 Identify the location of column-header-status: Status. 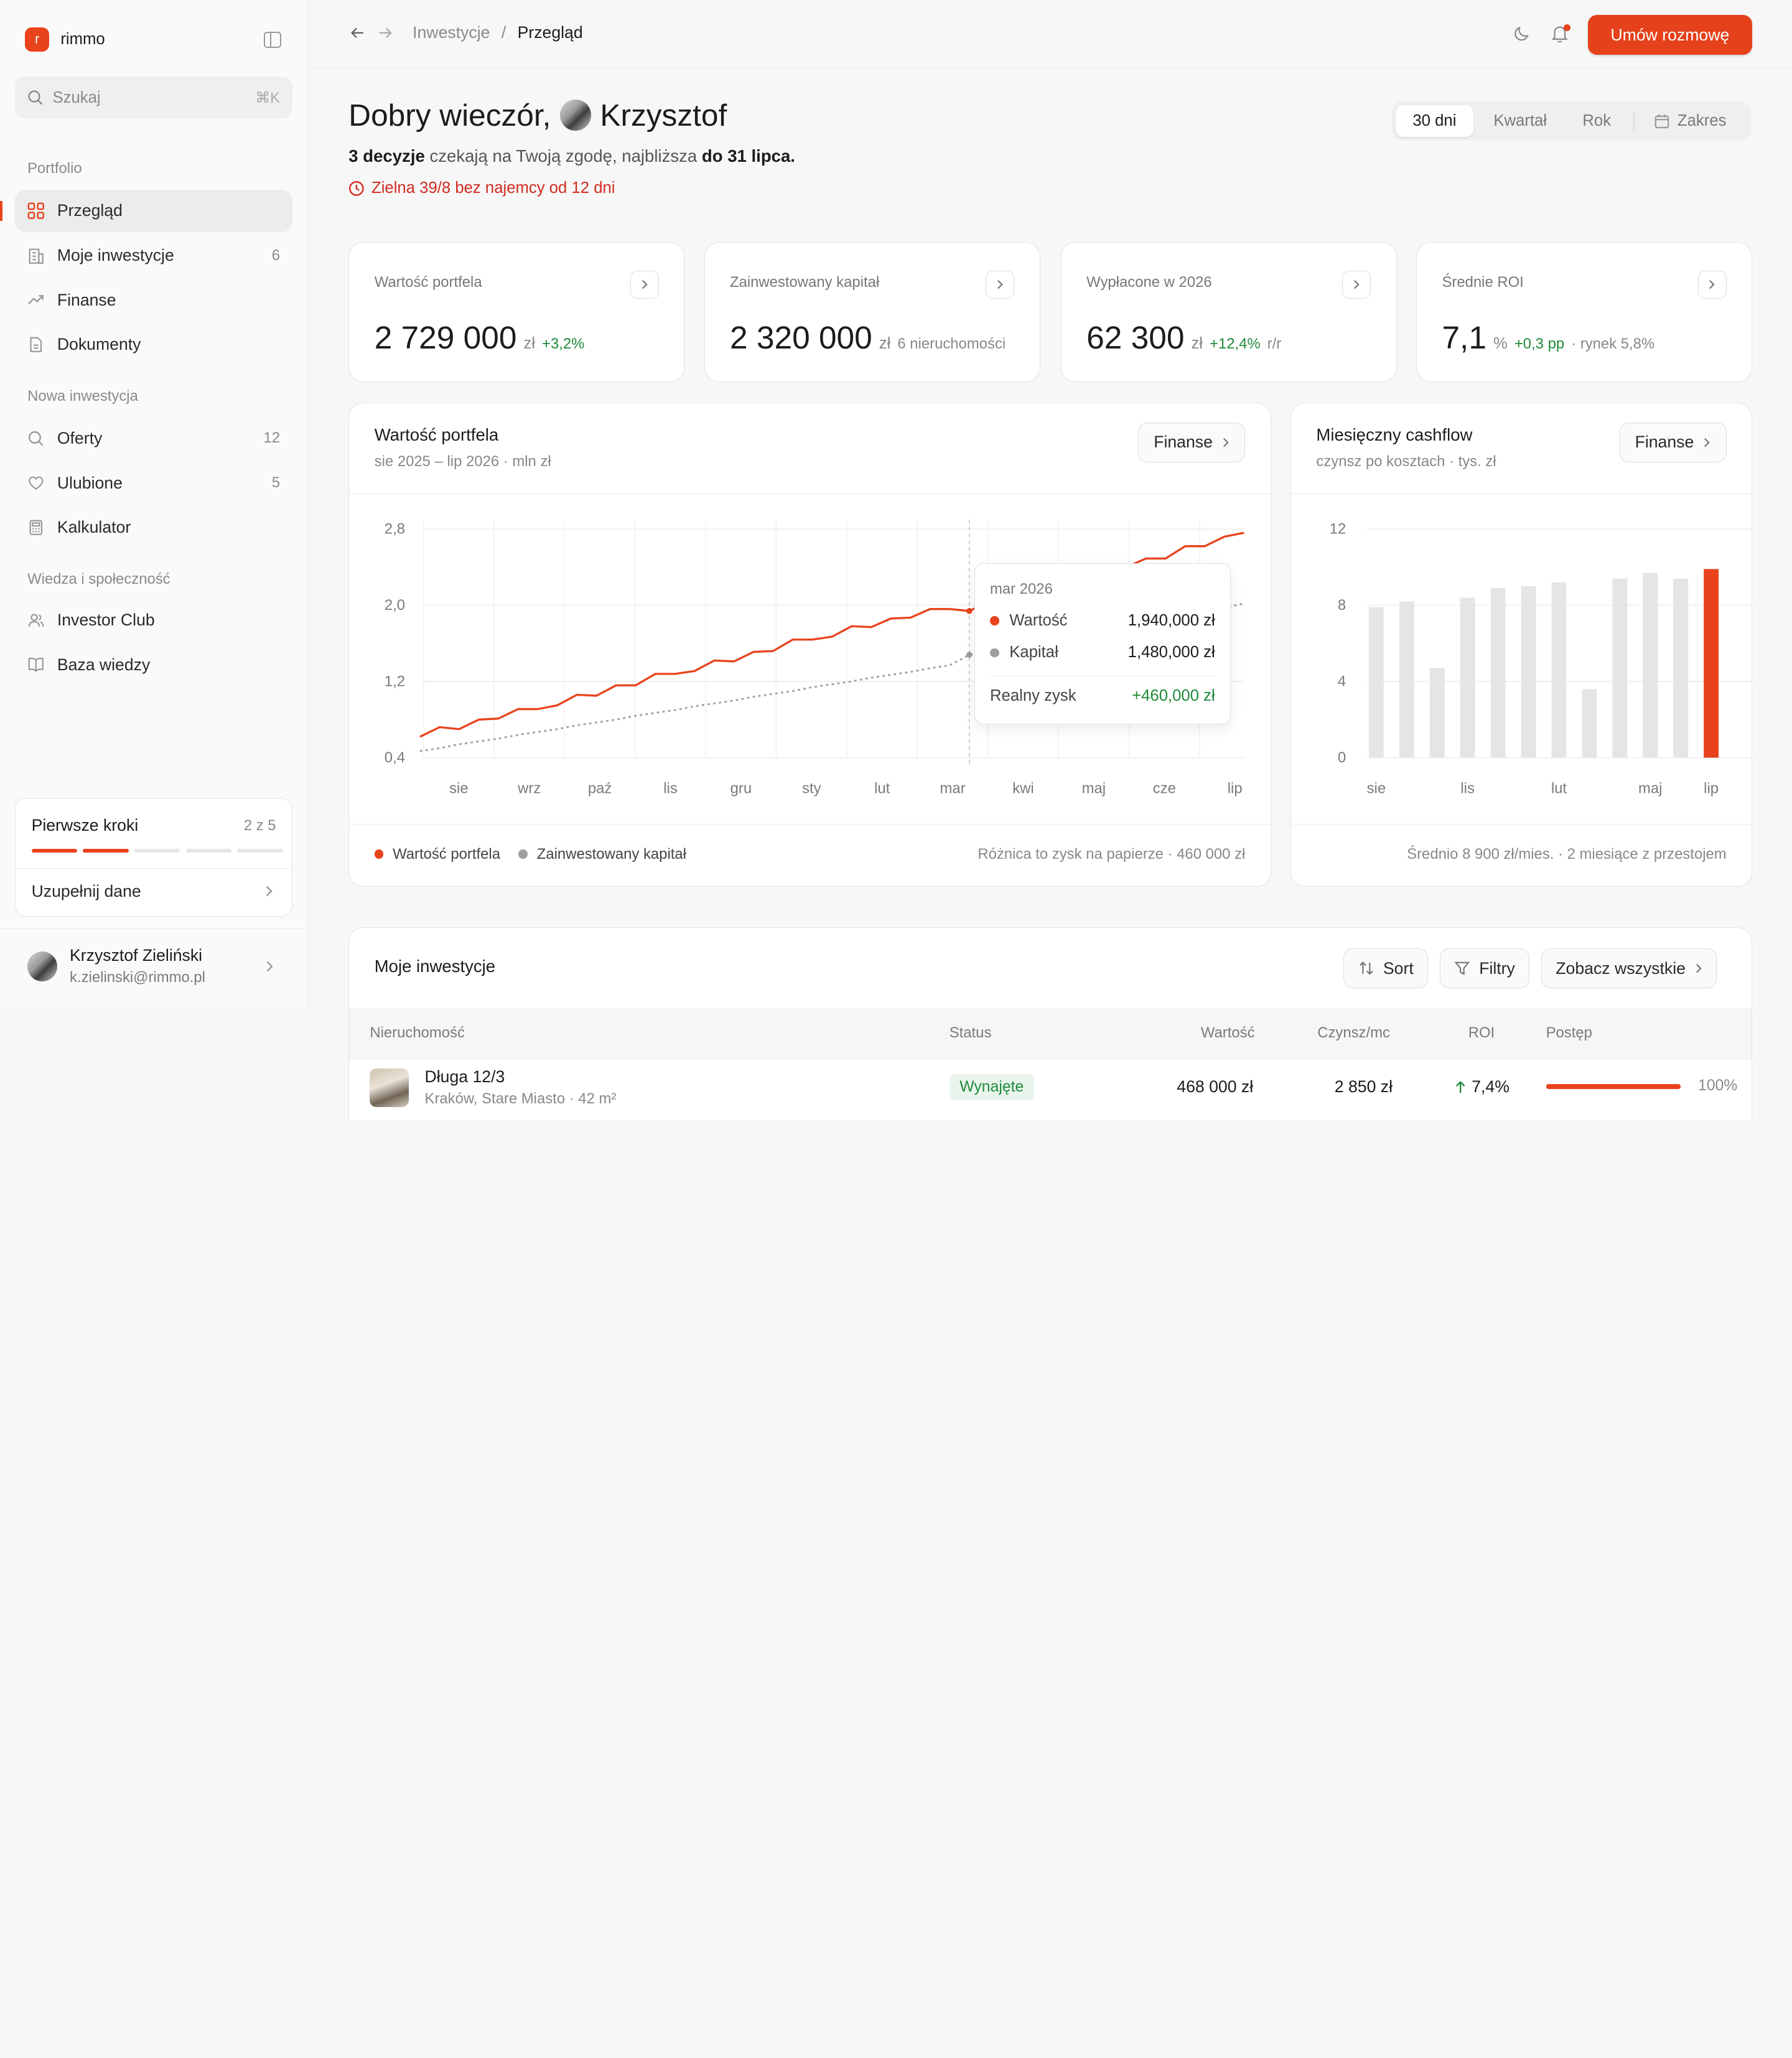
(971, 1033).